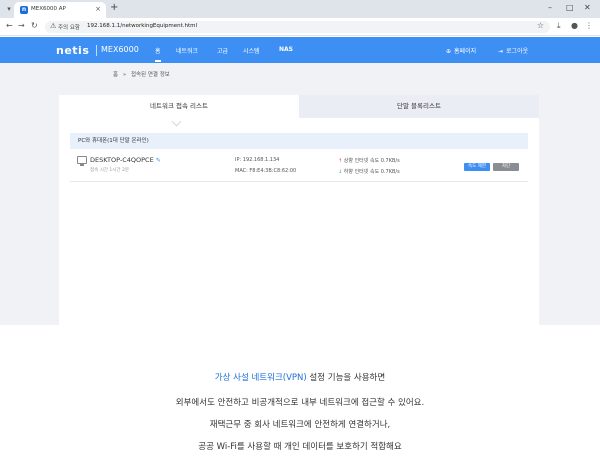 Image resolution: width=600 pixels, height=460 pixels. I want to click on pc-icon, so click(82, 160).